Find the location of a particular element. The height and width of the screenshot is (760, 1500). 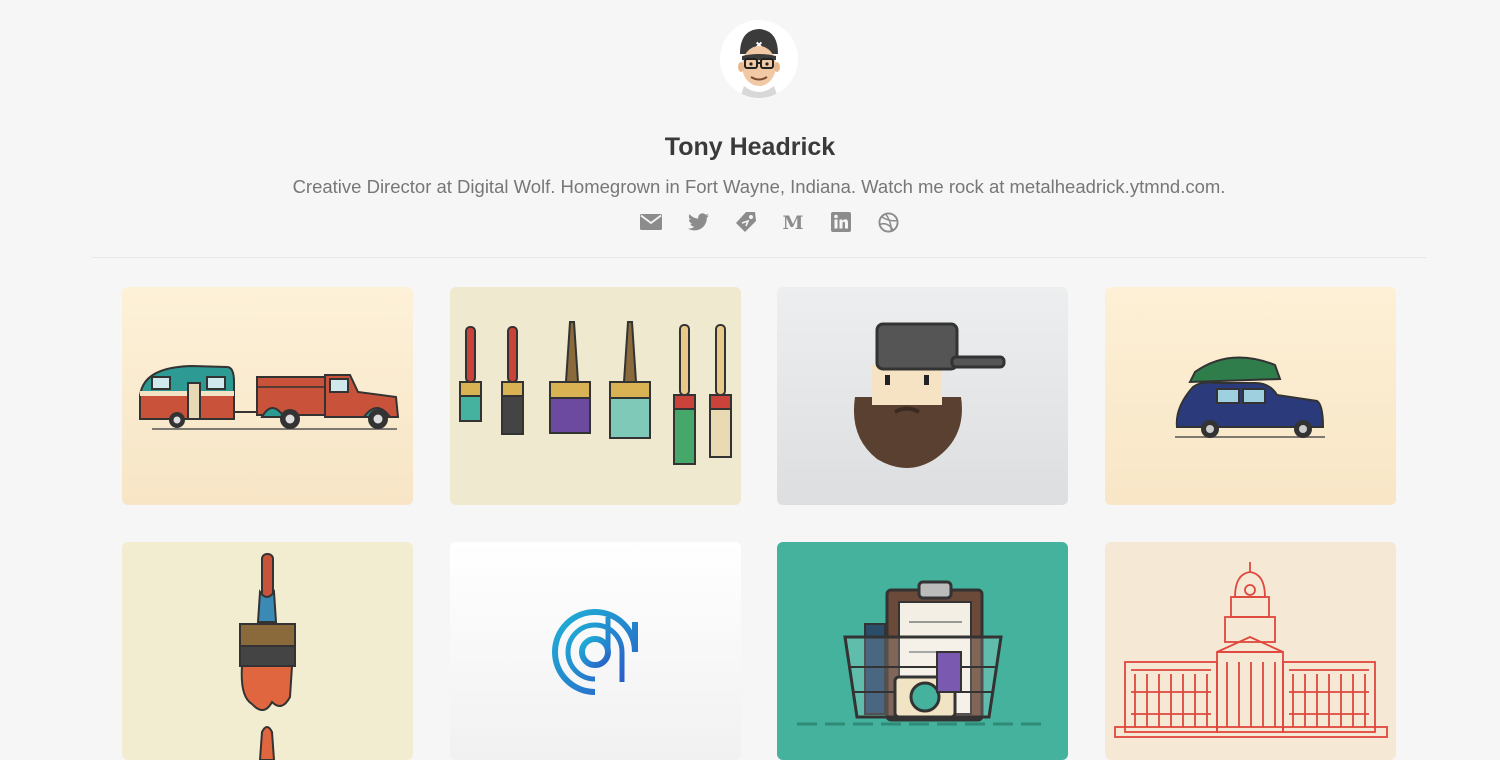

capitol-building-illustration is located at coordinates (1250, 650).